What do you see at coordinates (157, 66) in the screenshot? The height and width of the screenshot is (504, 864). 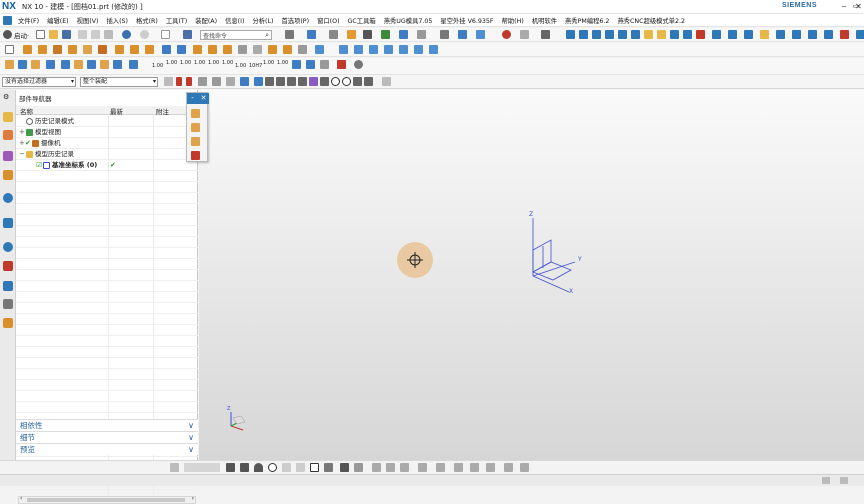 I see `dim-label-1: 1.00` at bounding box center [157, 66].